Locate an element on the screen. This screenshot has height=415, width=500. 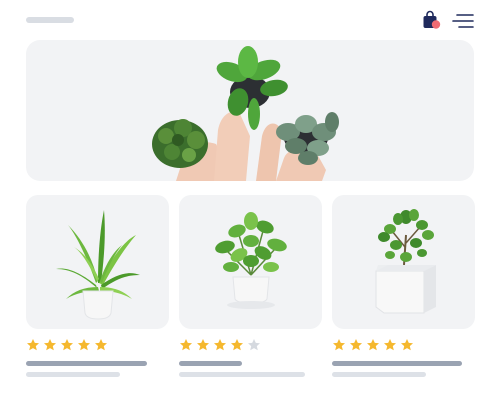
product-image-dracaena is located at coordinates (97, 262).